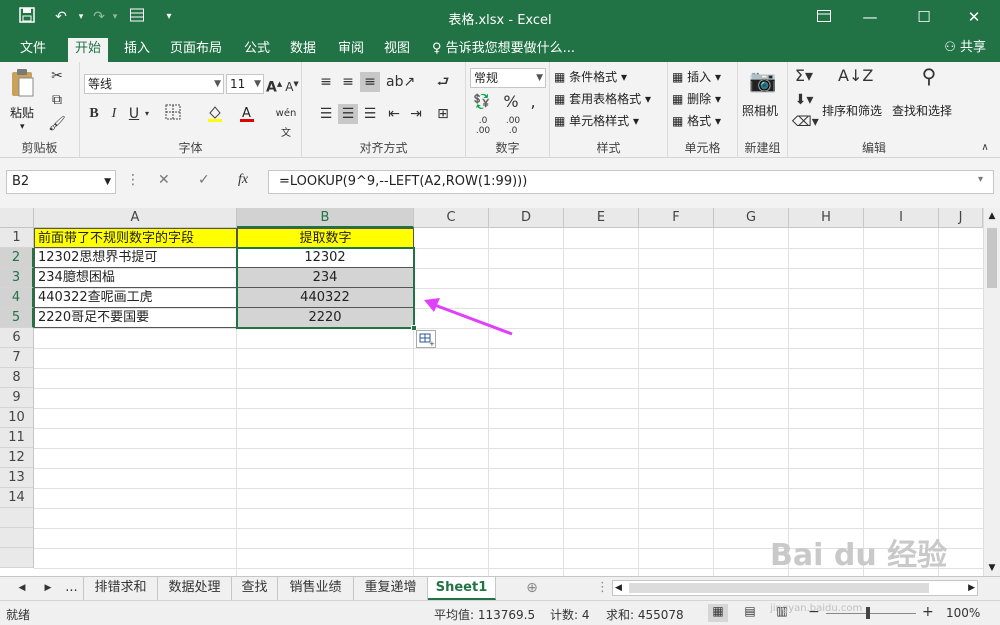  I want to click on align-middle-icon: ≡, so click(348, 82).